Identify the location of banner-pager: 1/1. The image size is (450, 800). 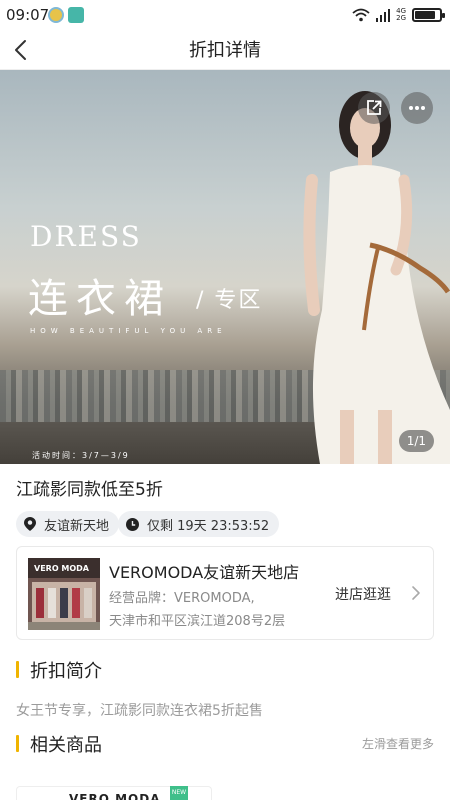
(416, 441).